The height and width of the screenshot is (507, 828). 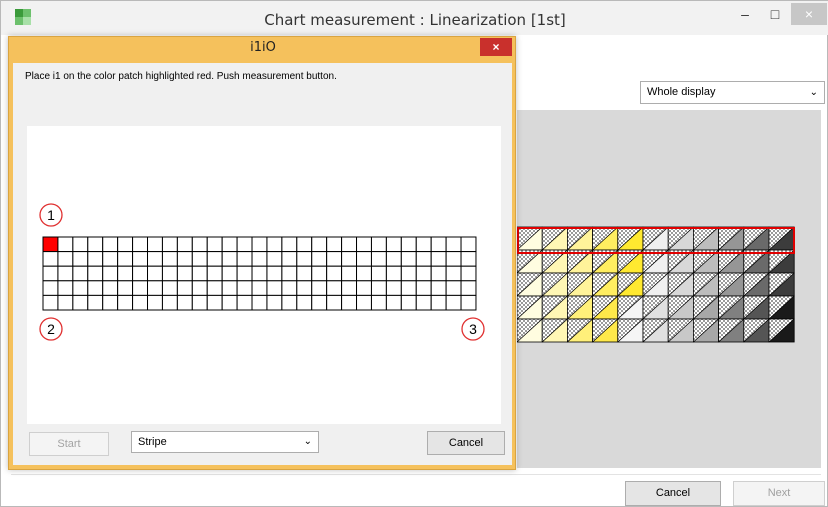 I want to click on next-button: Next, so click(x=779, y=493).